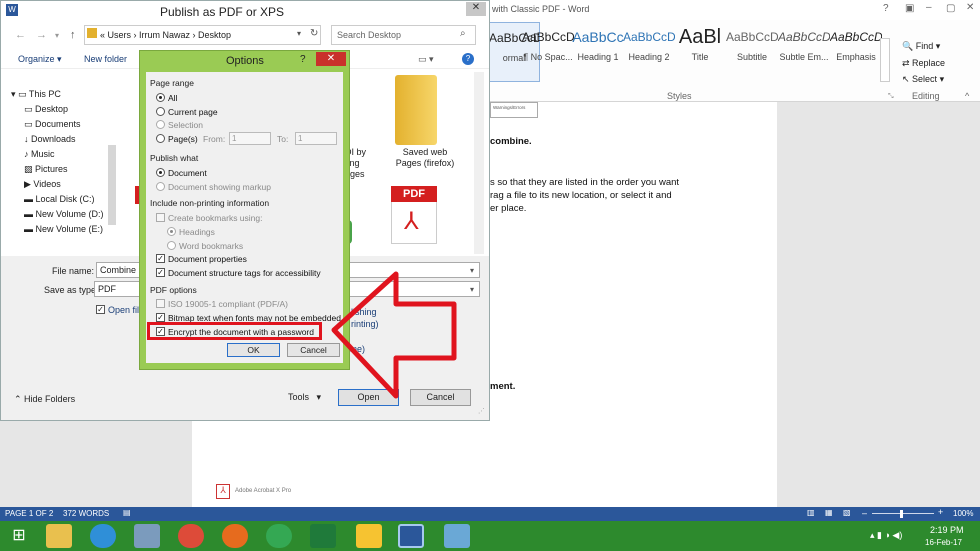 The height and width of the screenshot is (551, 980). I want to click on minimize-icon: –, so click(929, 7).